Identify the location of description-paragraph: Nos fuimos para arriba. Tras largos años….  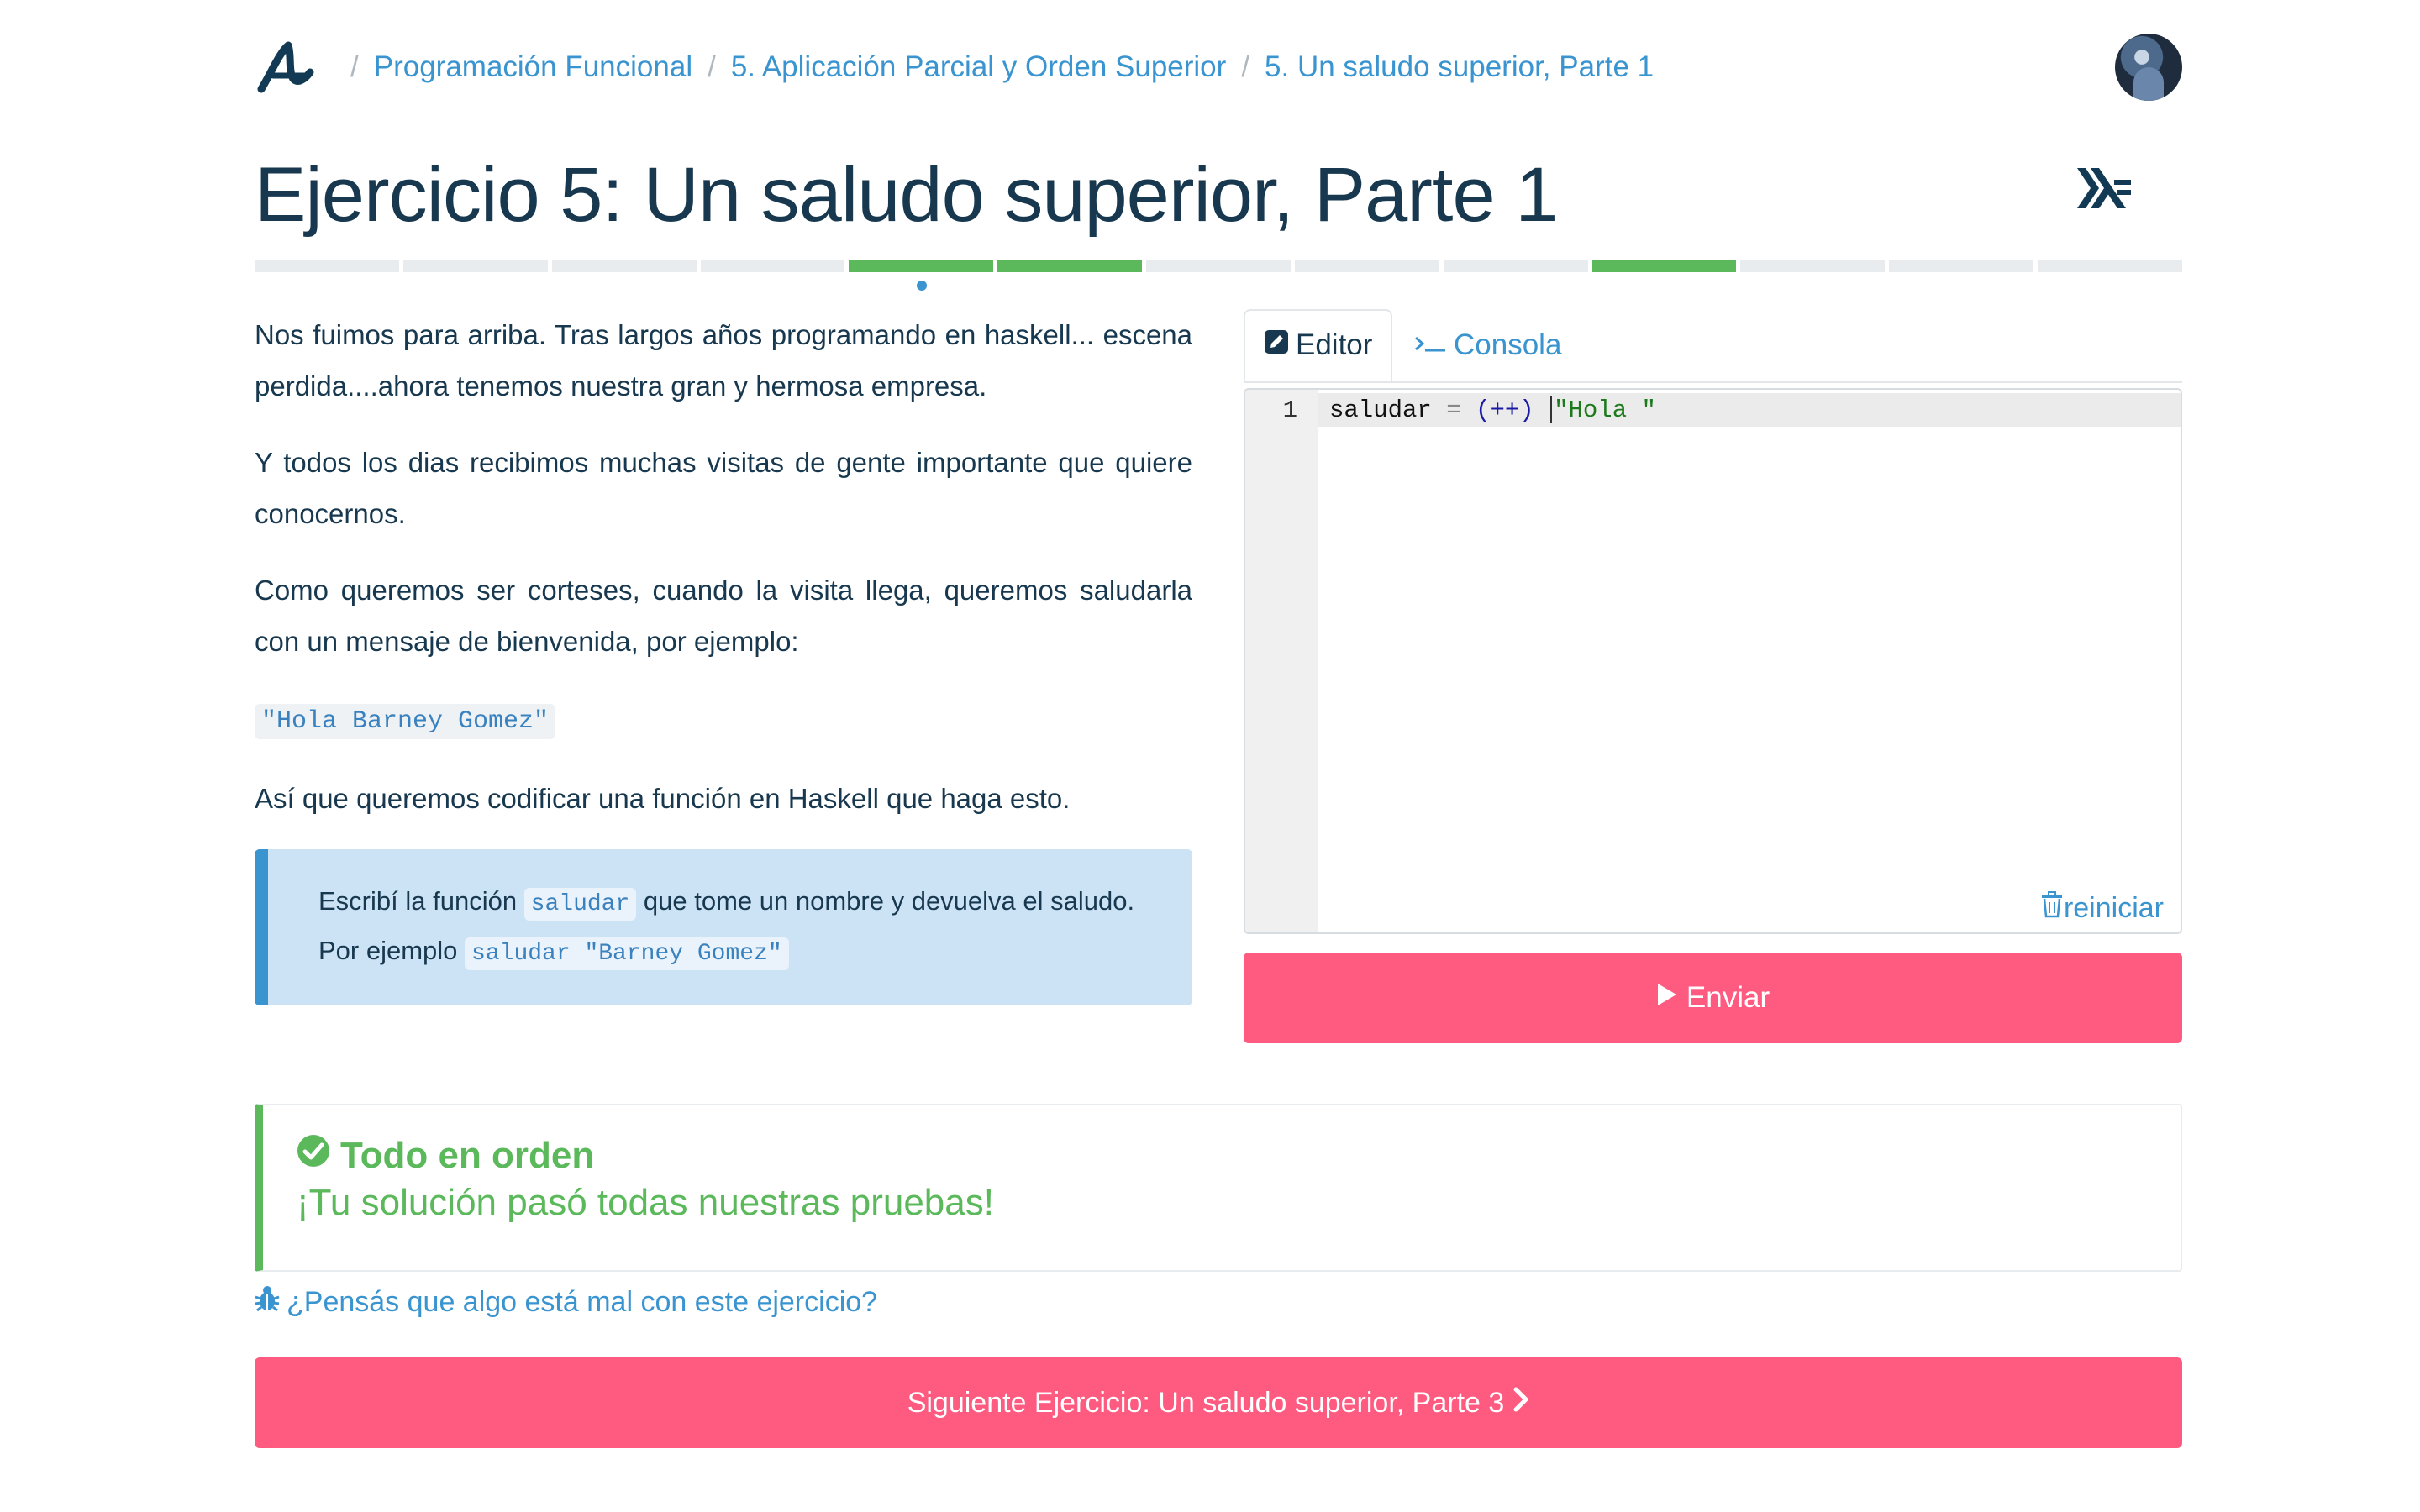
(723, 360).